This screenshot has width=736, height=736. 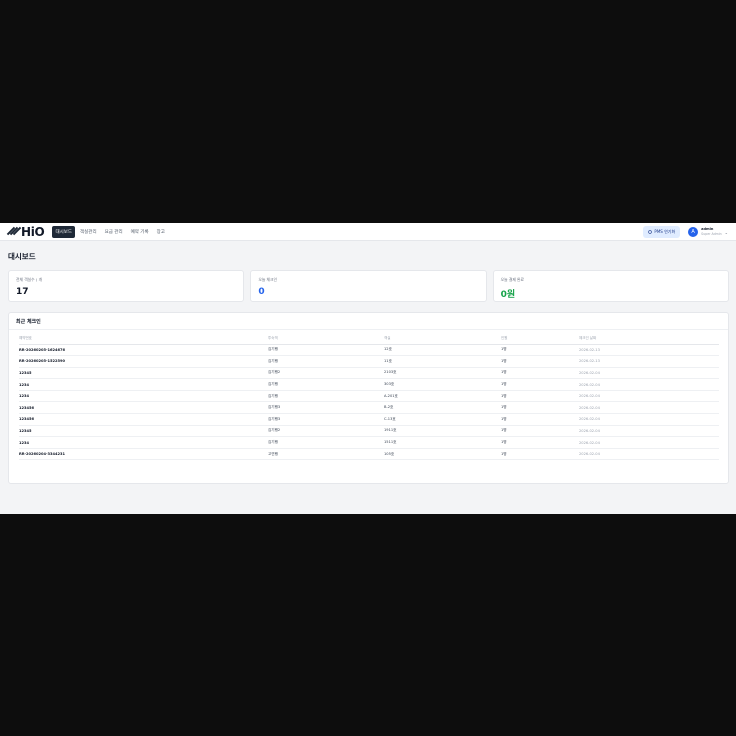 I want to click on stat-card-today-checkins: 오늘 체크인 0, so click(x=368, y=286).